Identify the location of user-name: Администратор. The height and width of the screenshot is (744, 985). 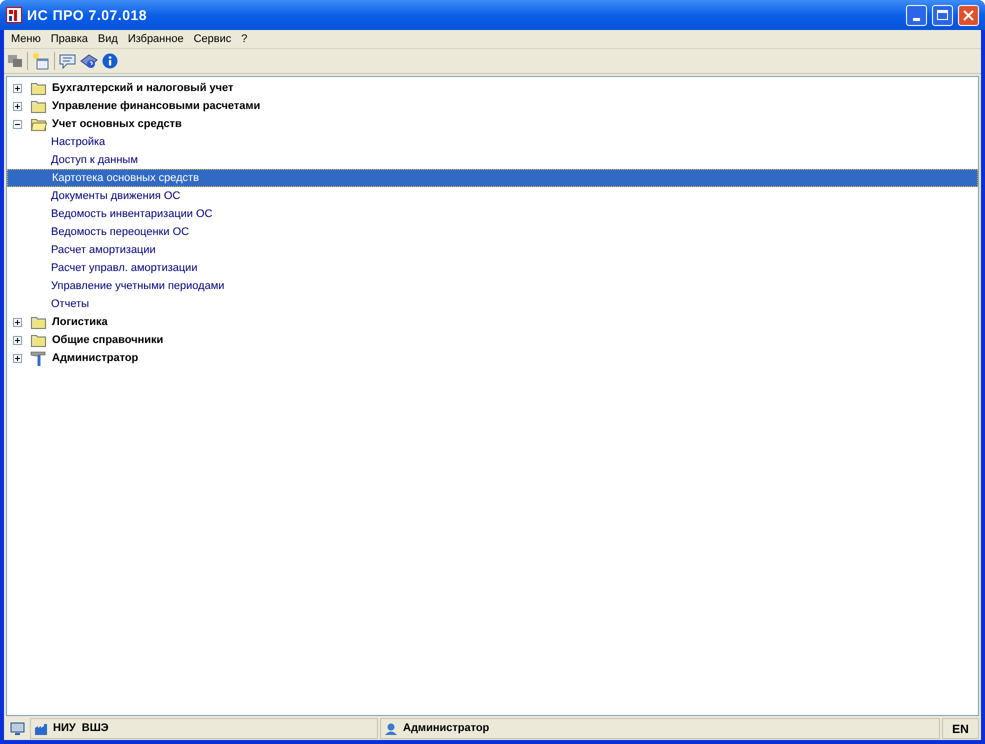
(446, 728).